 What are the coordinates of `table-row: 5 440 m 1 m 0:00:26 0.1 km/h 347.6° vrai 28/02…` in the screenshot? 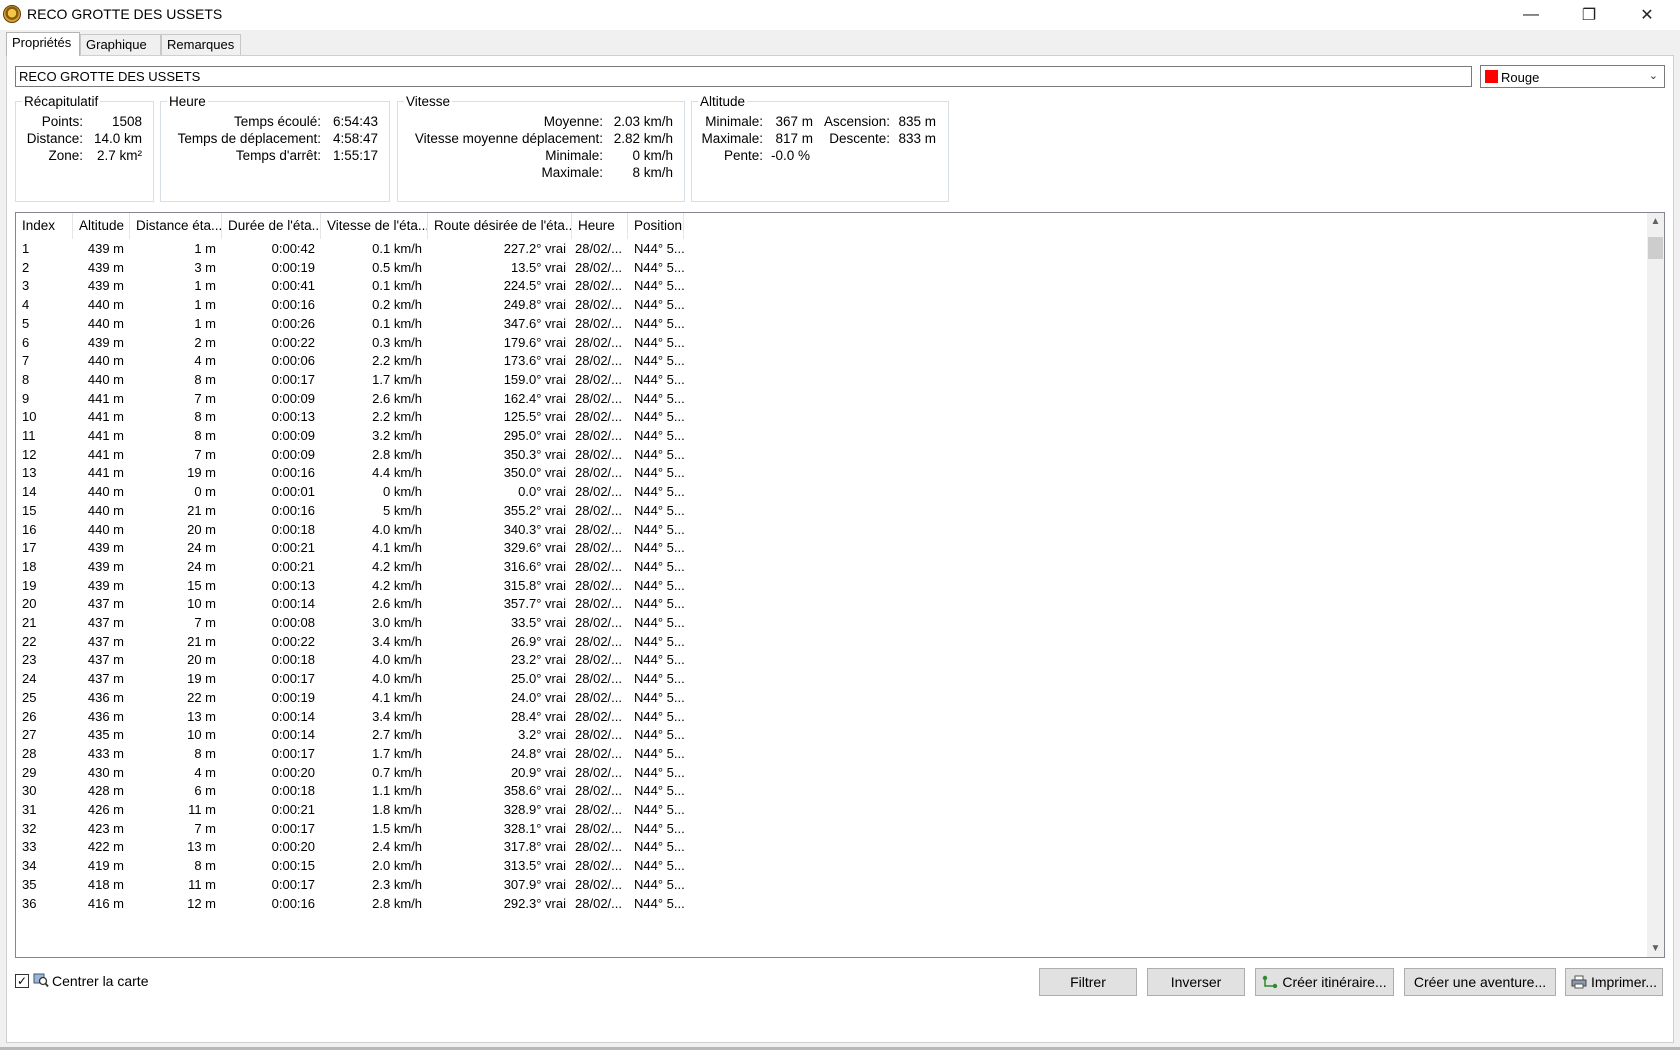 It's located at (832, 324).